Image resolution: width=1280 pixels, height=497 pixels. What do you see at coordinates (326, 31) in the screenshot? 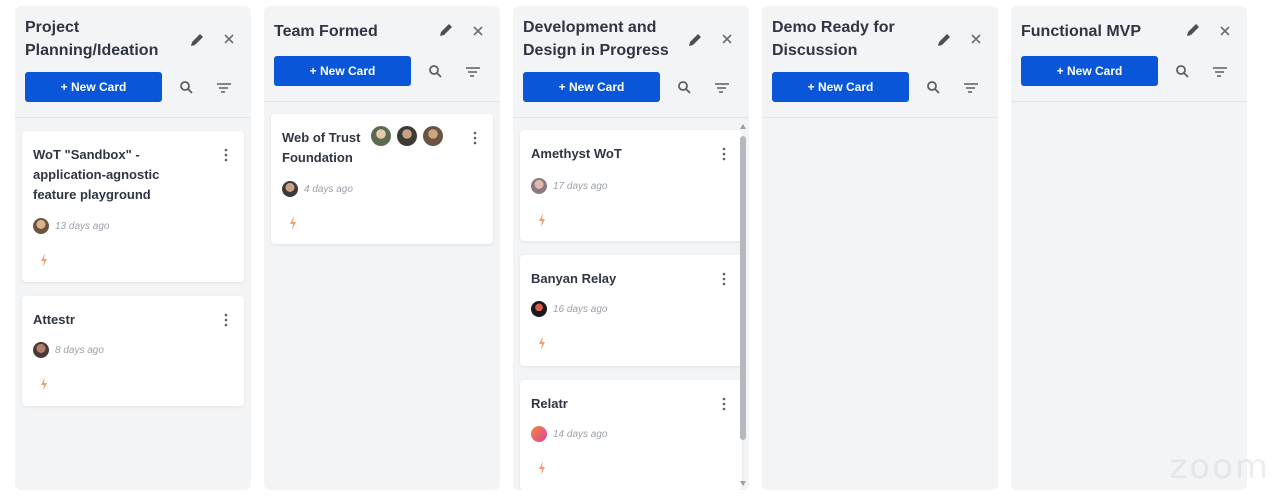
I see `column-title: Team Formed` at bounding box center [326, 31].